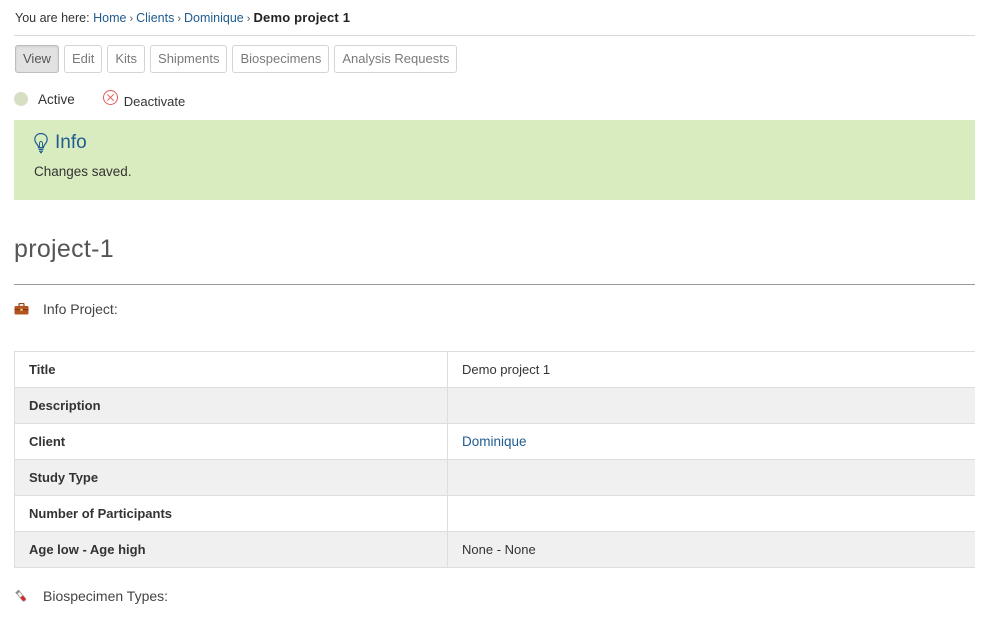 This screenshot has width=1004, height=622. What do you see at coordinates (231, 513) in the screenshot?
I see `row-key: Number of Participants` at bounding box center [231, 513].